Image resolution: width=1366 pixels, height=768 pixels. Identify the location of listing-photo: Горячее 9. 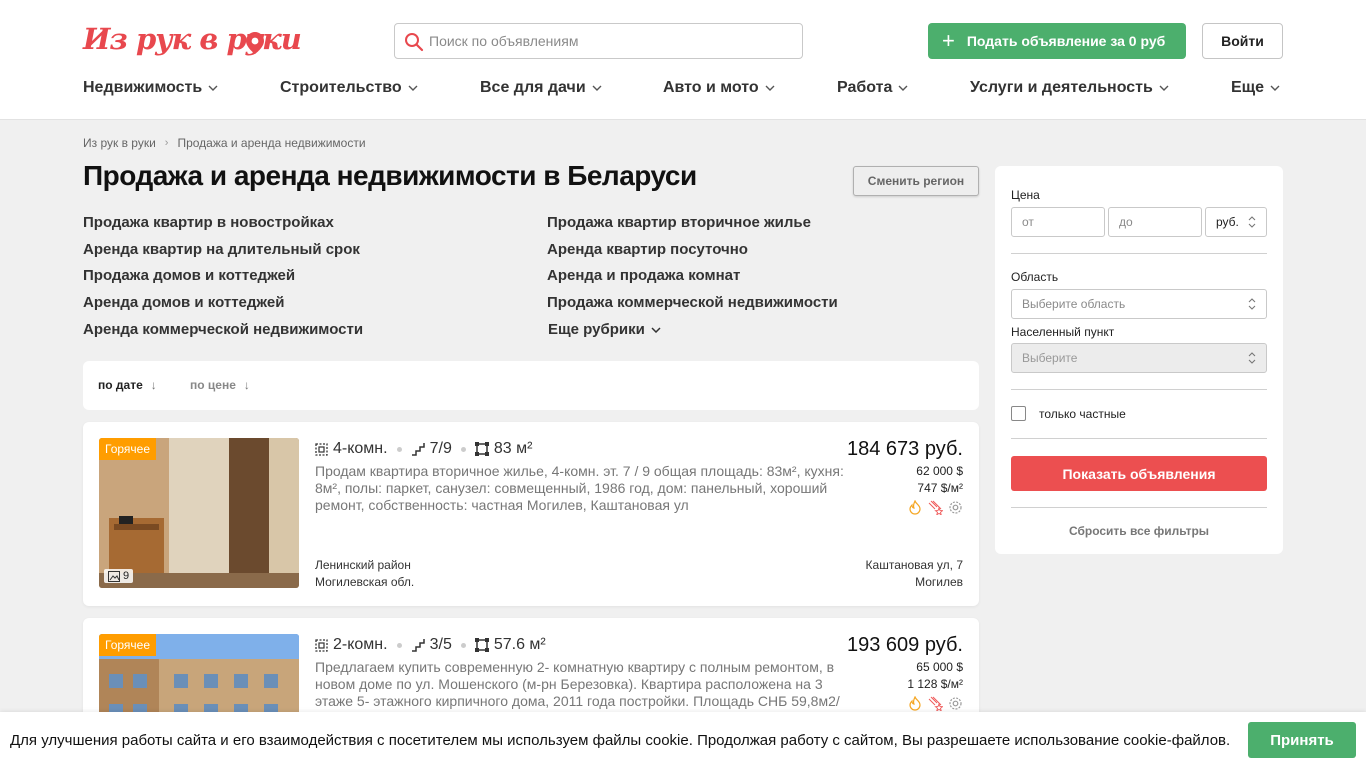
(199, 513).